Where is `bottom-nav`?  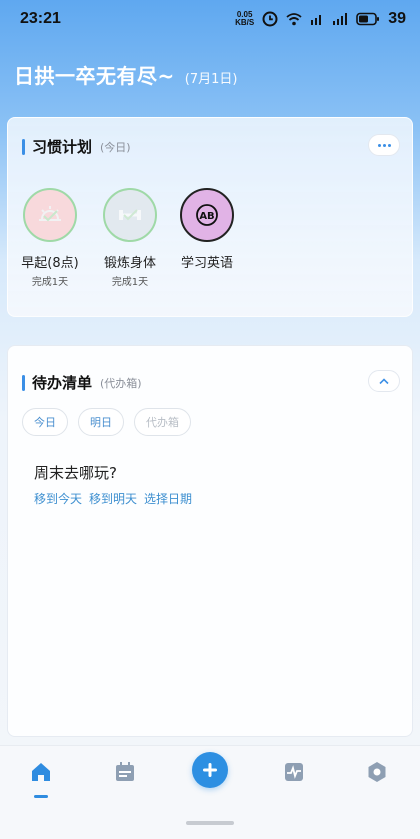 bottom-nav is located at coordinates (210, 792).